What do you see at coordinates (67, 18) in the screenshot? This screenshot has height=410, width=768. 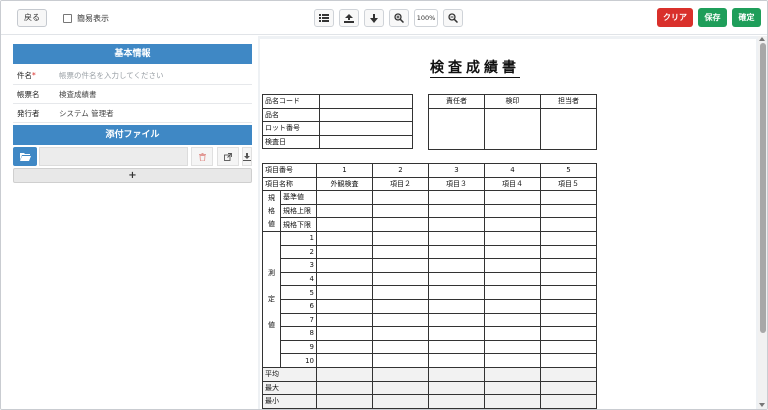 I see `simple-view-checkbox` at bounding box center [67, 18].